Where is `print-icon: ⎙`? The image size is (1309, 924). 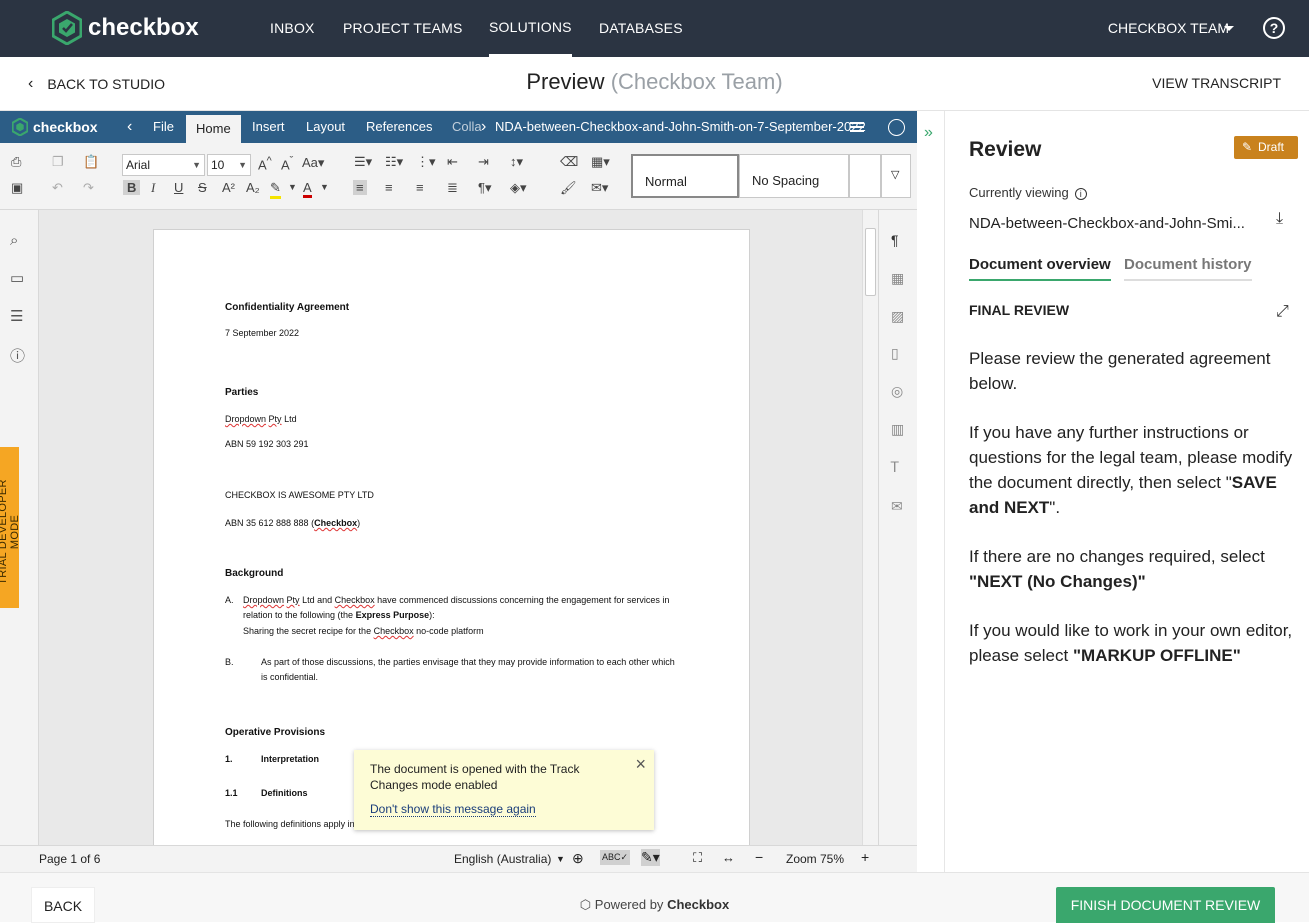
print-icon: ⎙ is located at coordinates (16, 162).